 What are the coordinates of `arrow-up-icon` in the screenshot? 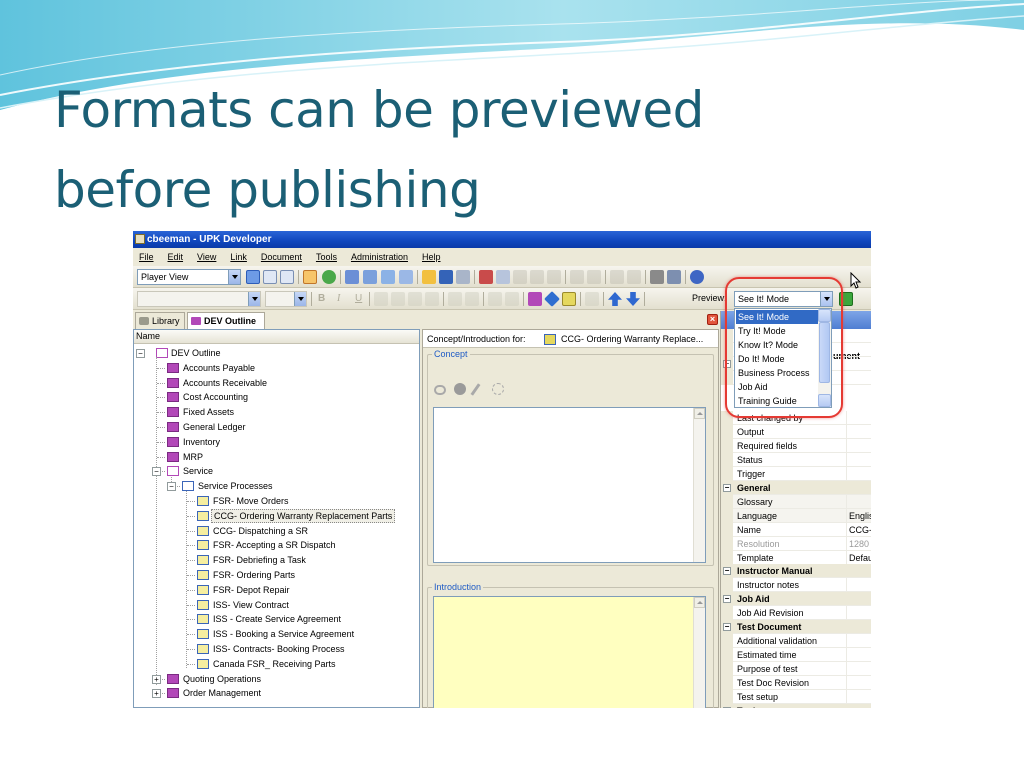 It's located at (615, 299).